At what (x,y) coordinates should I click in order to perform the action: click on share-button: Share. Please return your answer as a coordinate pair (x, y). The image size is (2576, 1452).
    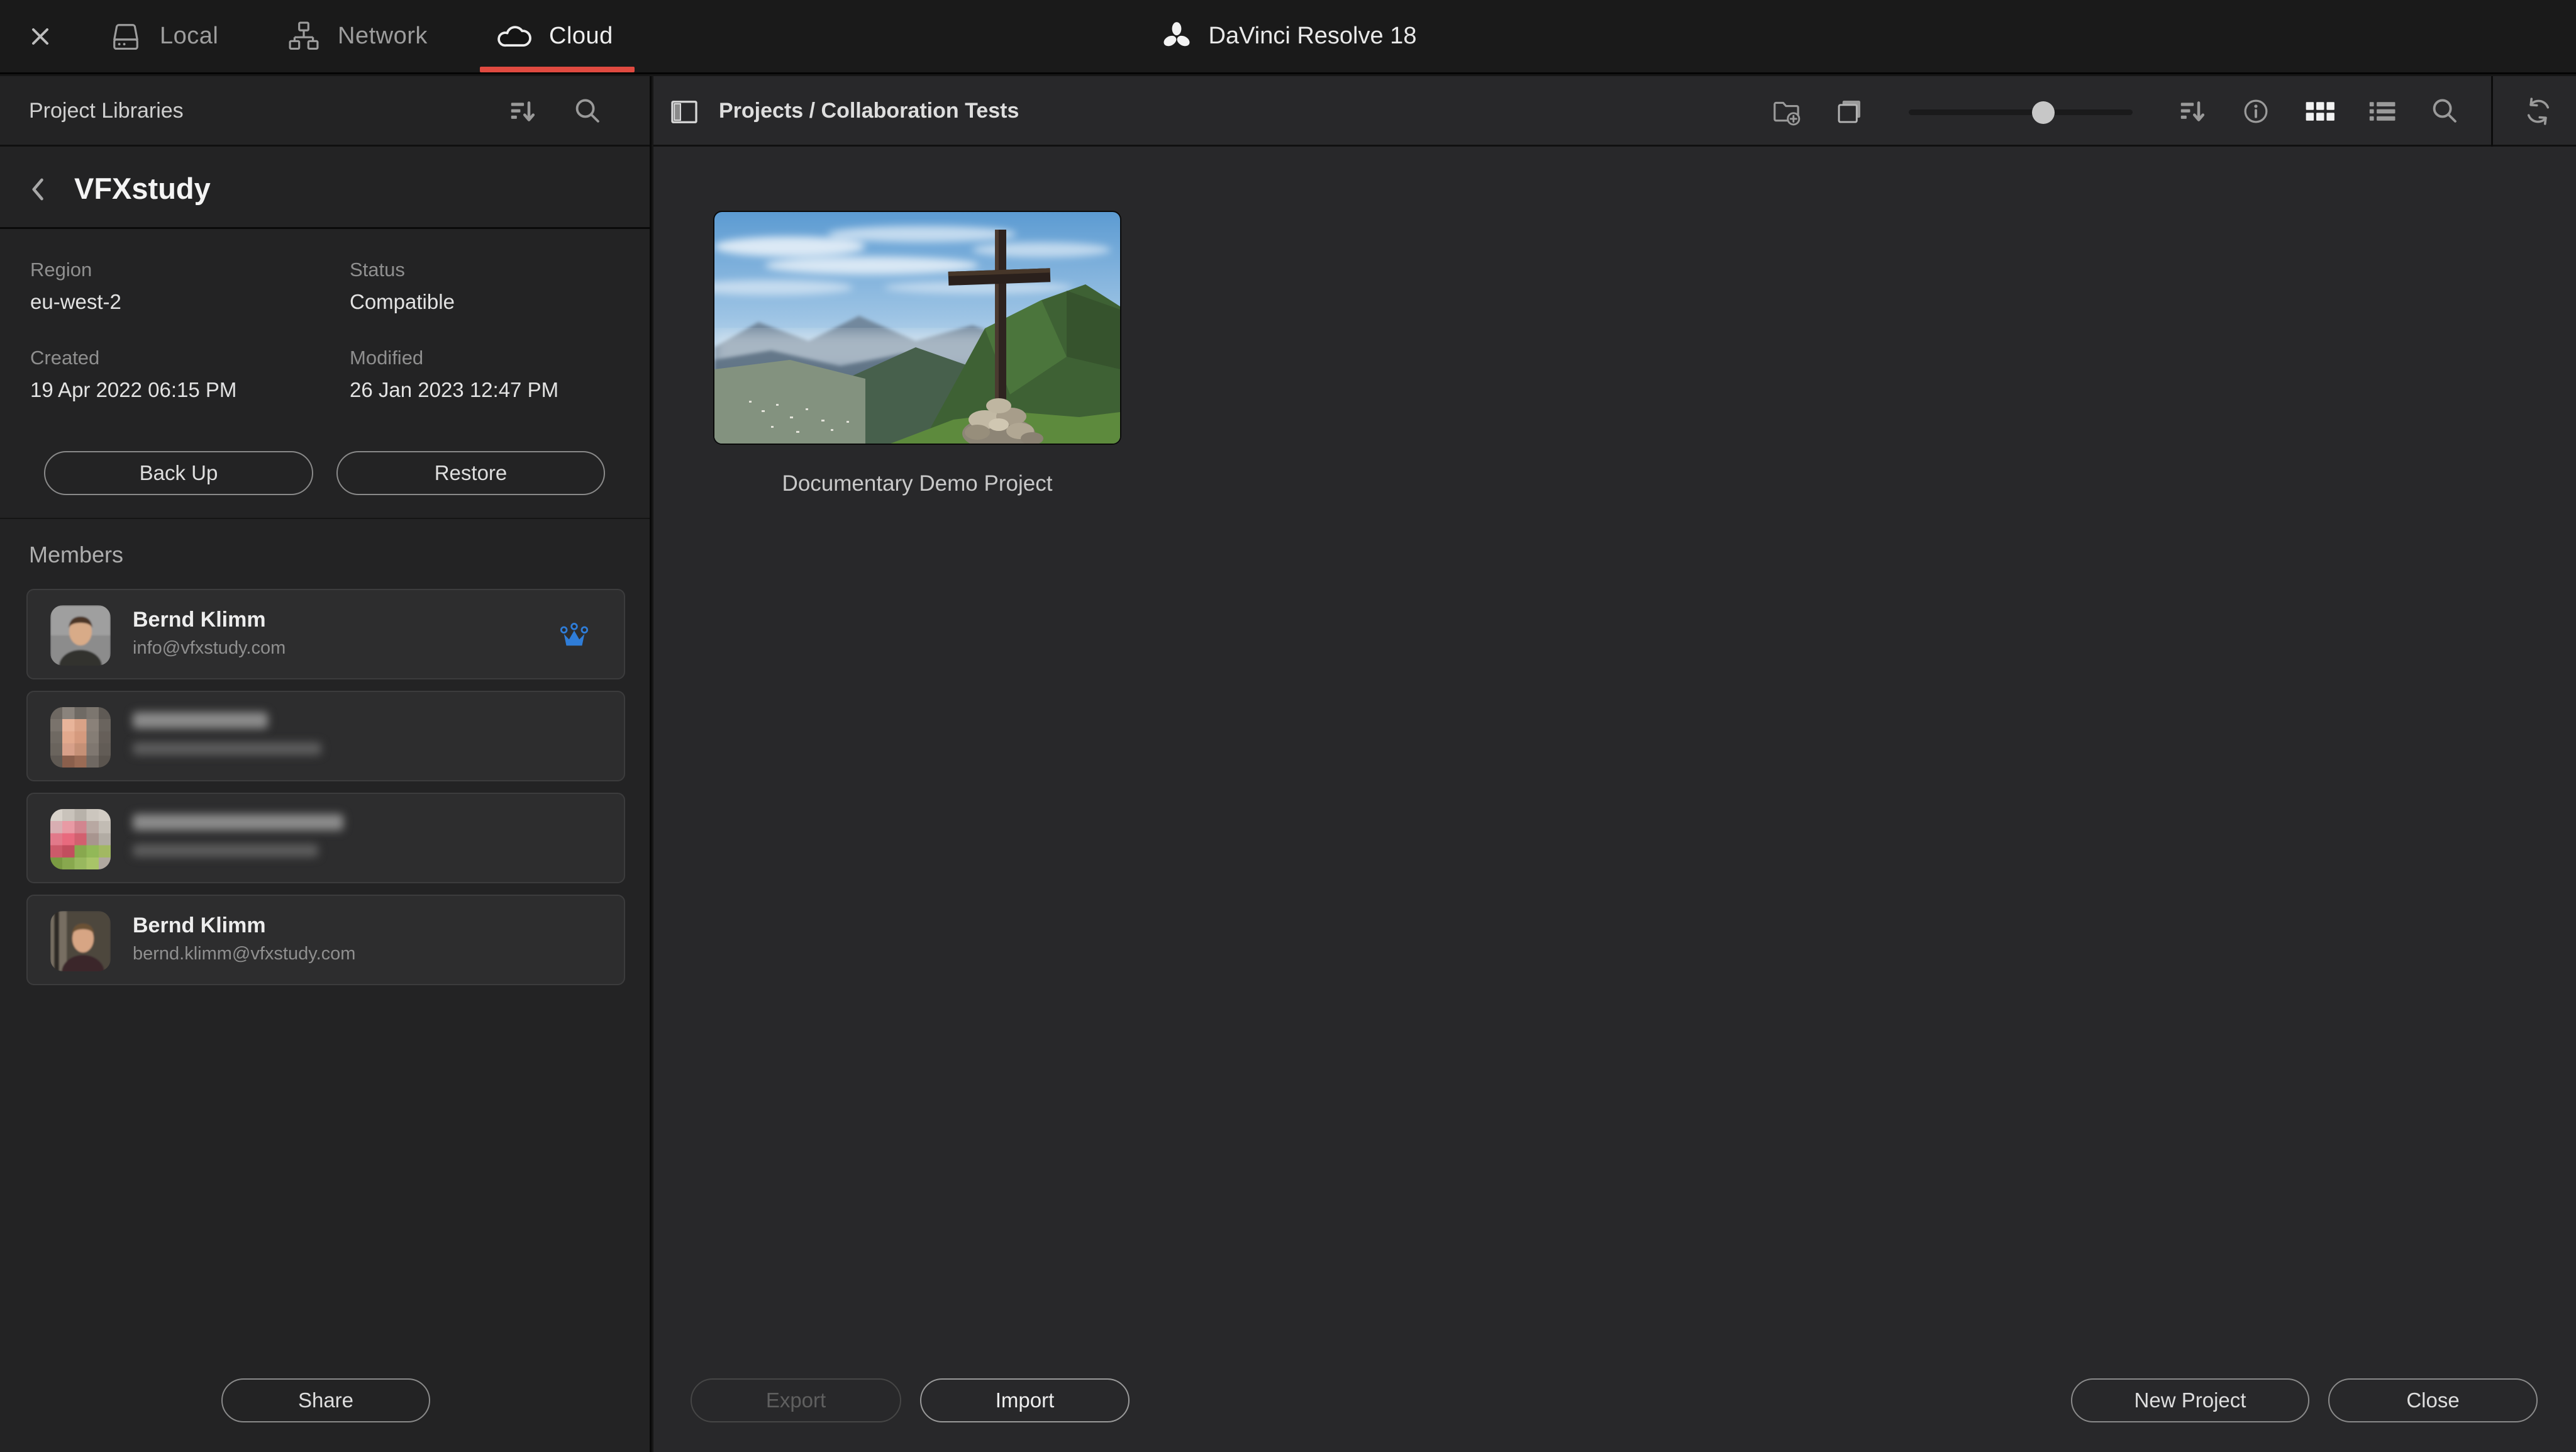
    Looking at the image, I should click on (325, 1400).